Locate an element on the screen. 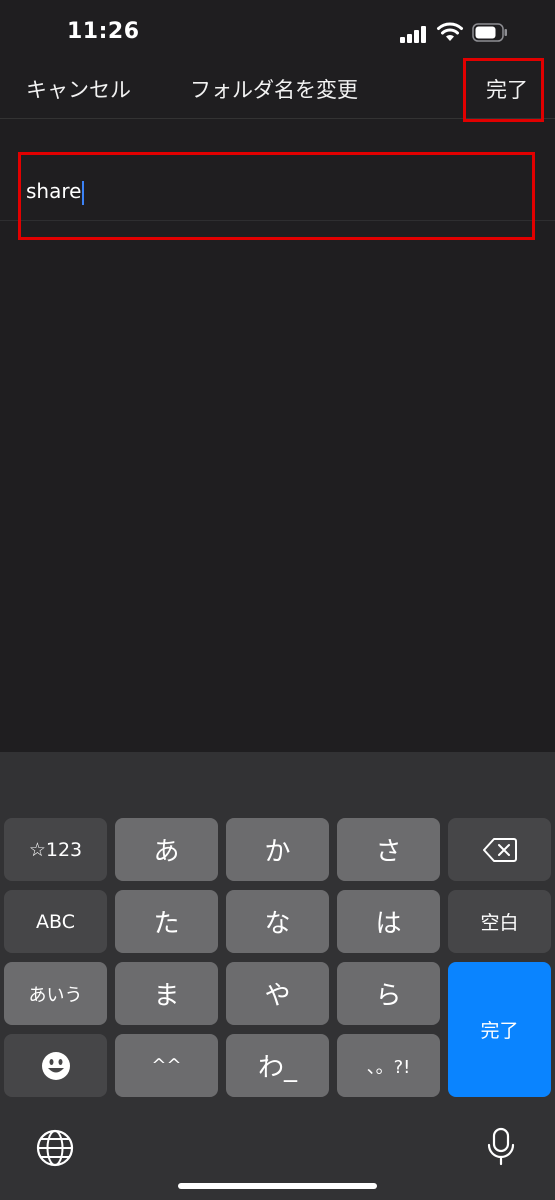  status-time: 11:26 is located at coordinates (103, 31).